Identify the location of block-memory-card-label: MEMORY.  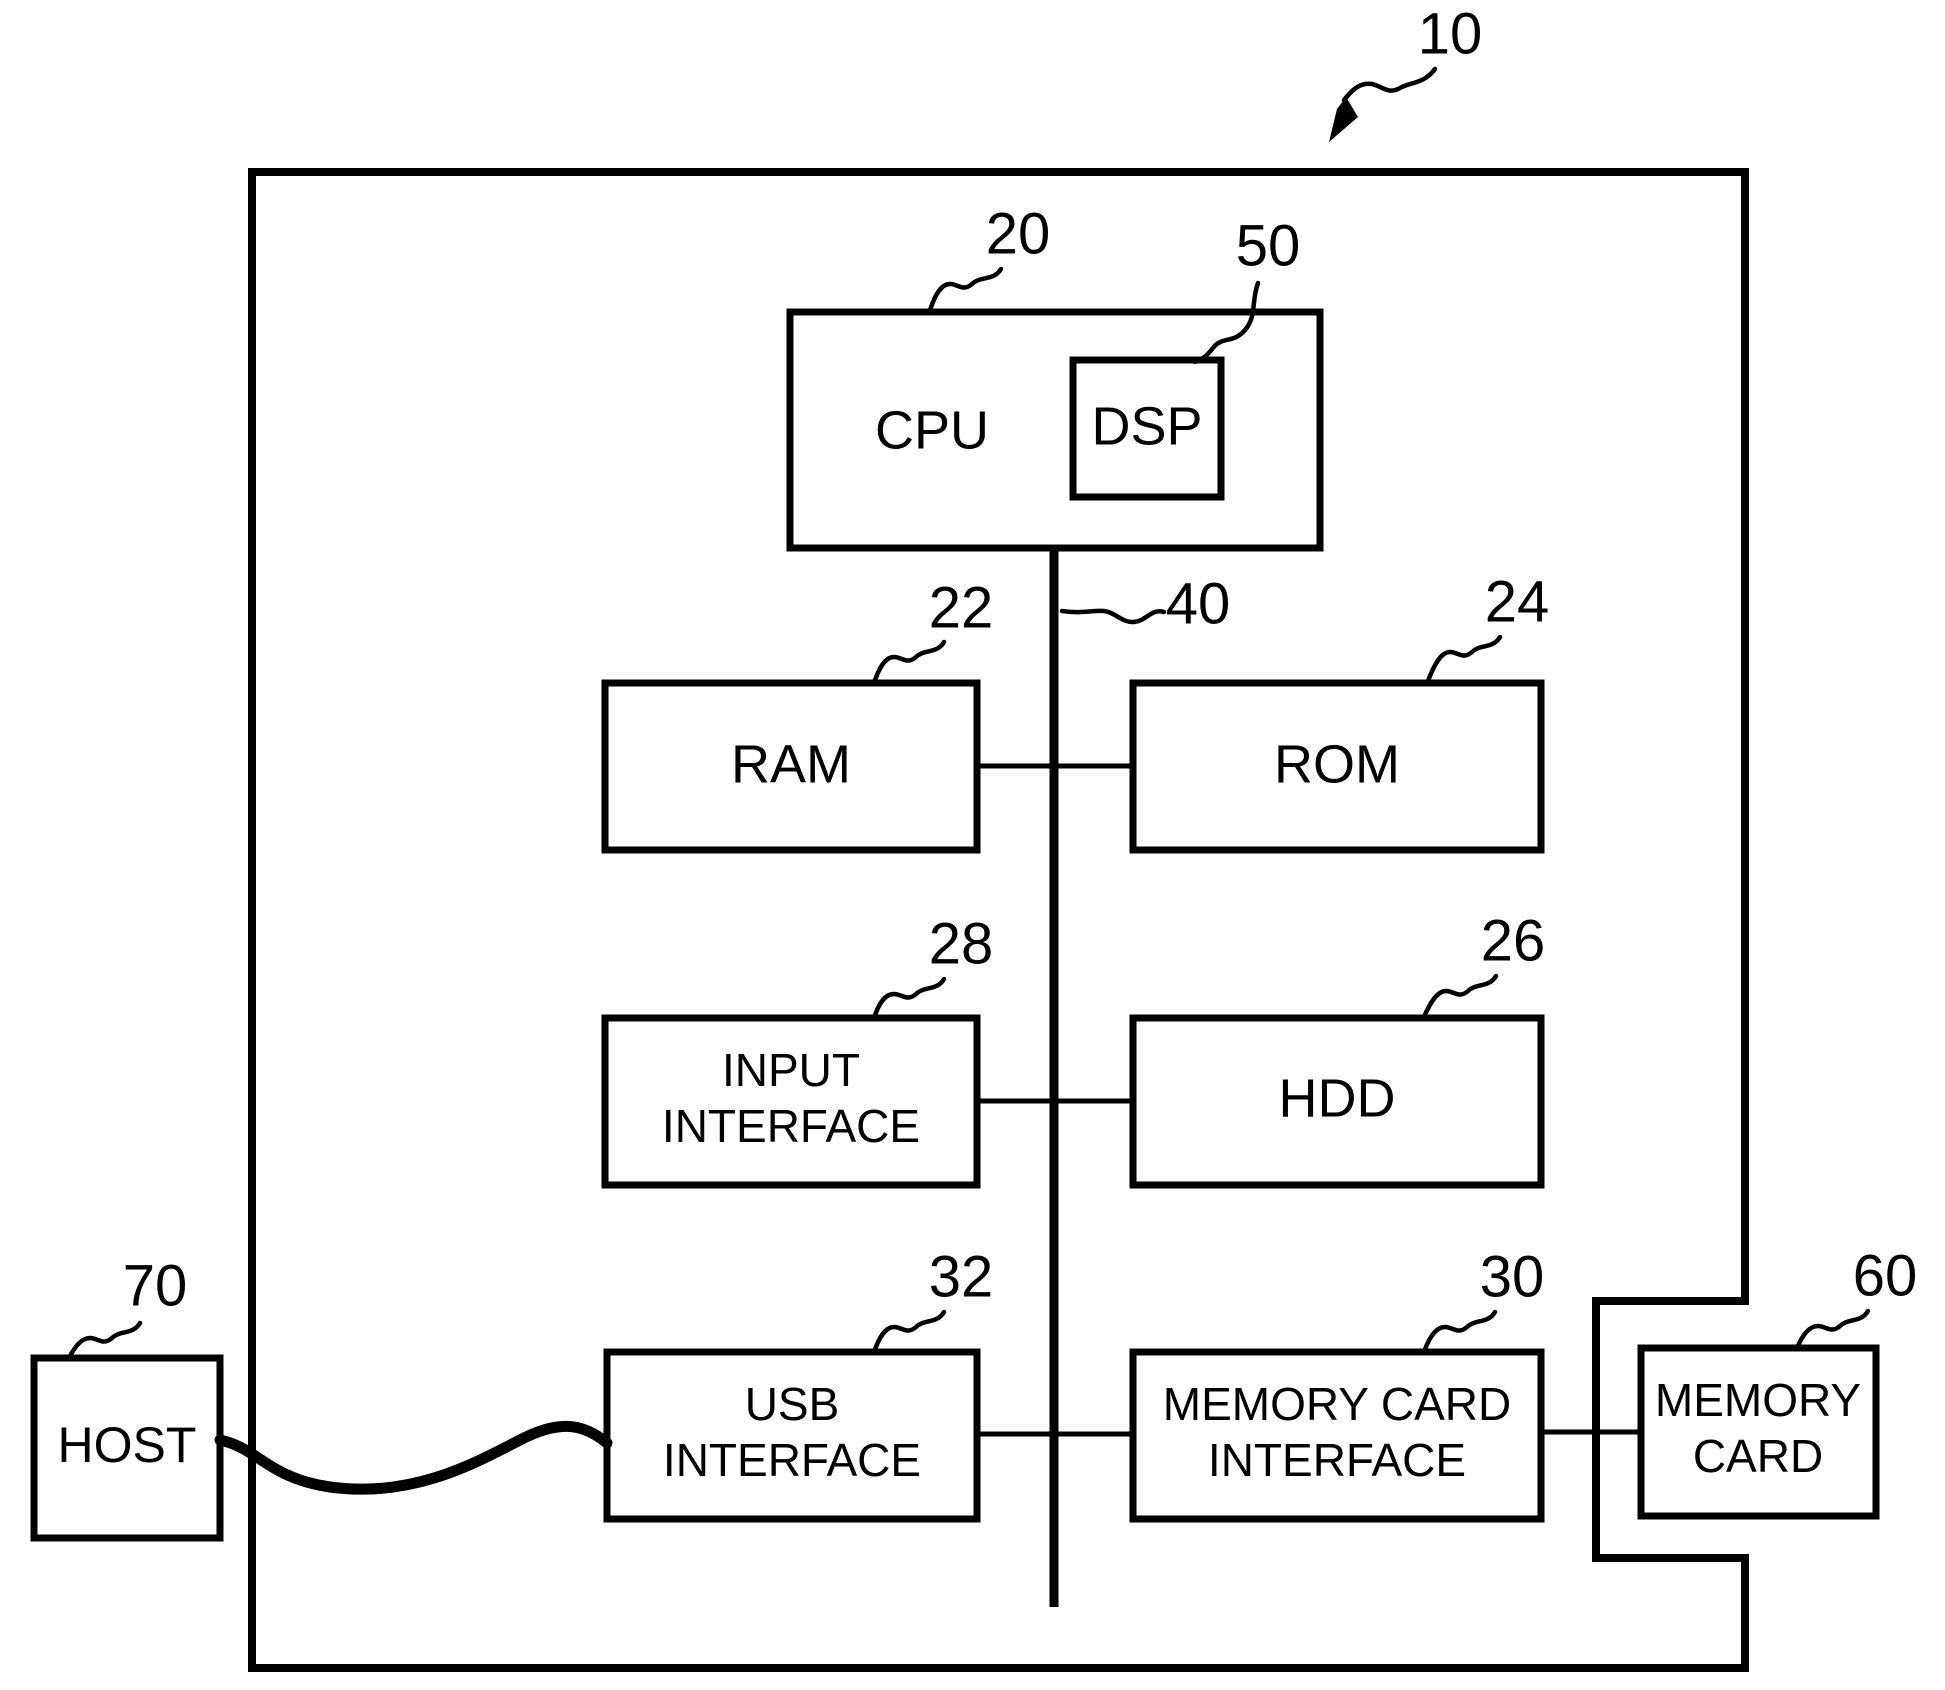
(1758, 1400).